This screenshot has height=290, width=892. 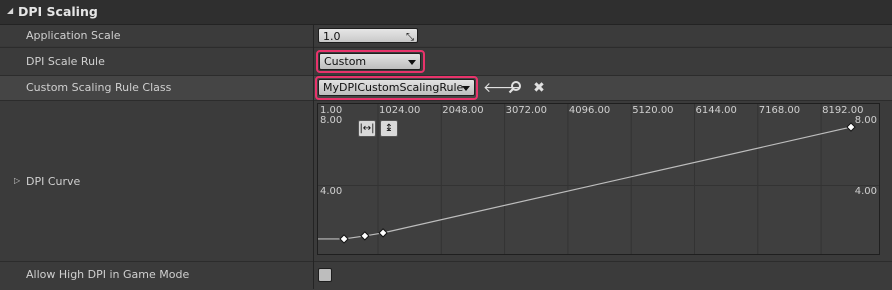 What do you see at coordinates (53, 181) in the screenshot?
I see `dpi-curve-label: DPI Curve` at bounding box center [53, 181].